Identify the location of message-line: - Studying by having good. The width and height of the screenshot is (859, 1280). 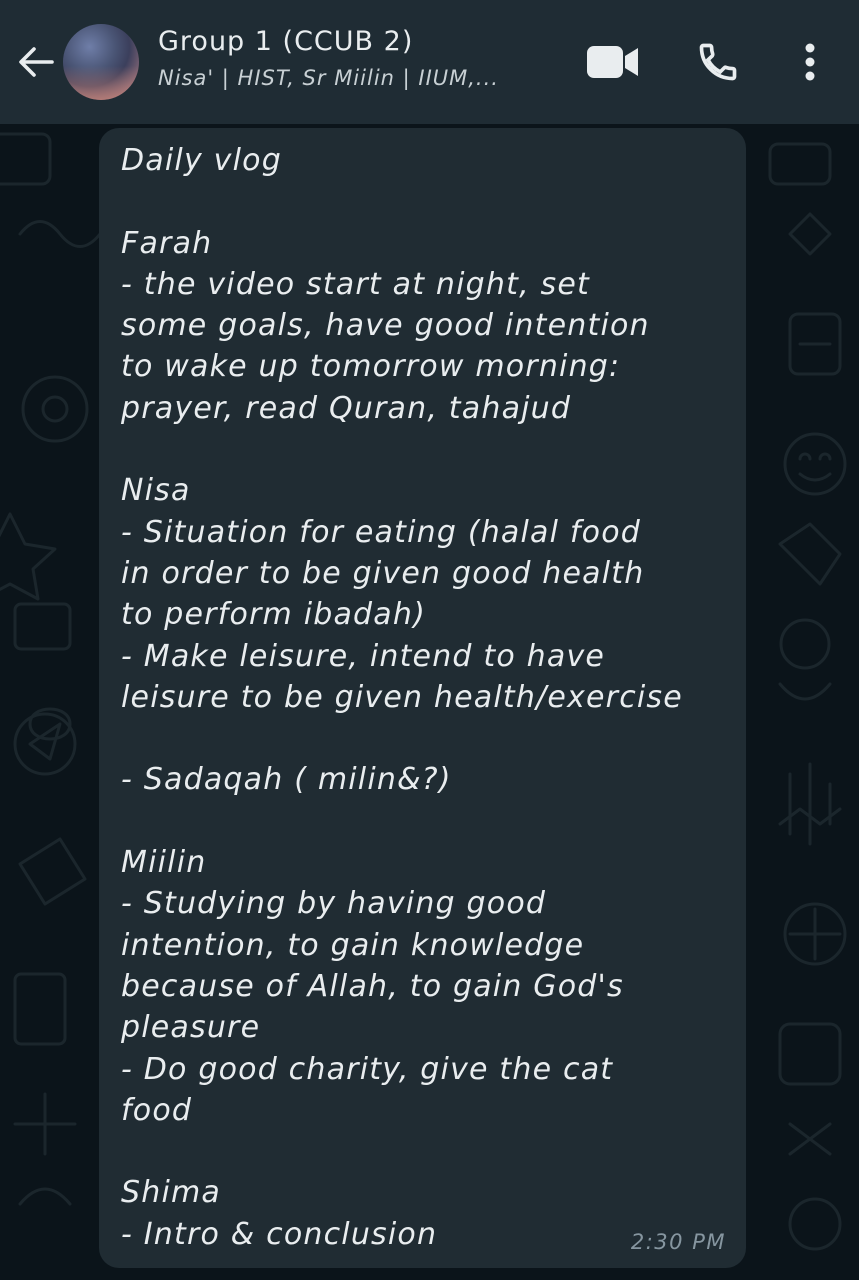
(334, 904).